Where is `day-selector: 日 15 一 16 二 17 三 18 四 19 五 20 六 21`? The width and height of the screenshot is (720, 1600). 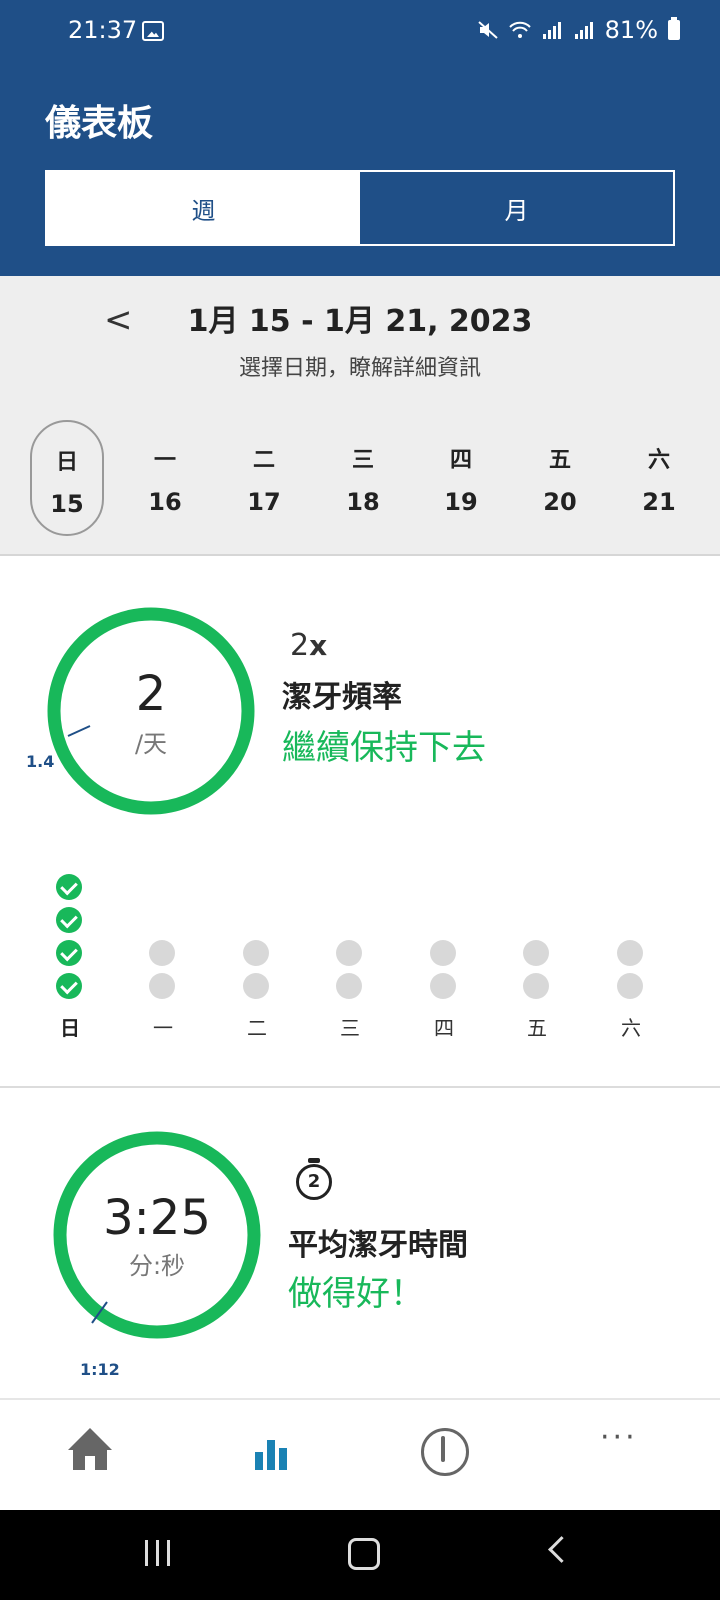
day-selector: 日 15 一 16 二 17 三 18 四 19 五 20 六 21 is located at coordinates (370, 478).